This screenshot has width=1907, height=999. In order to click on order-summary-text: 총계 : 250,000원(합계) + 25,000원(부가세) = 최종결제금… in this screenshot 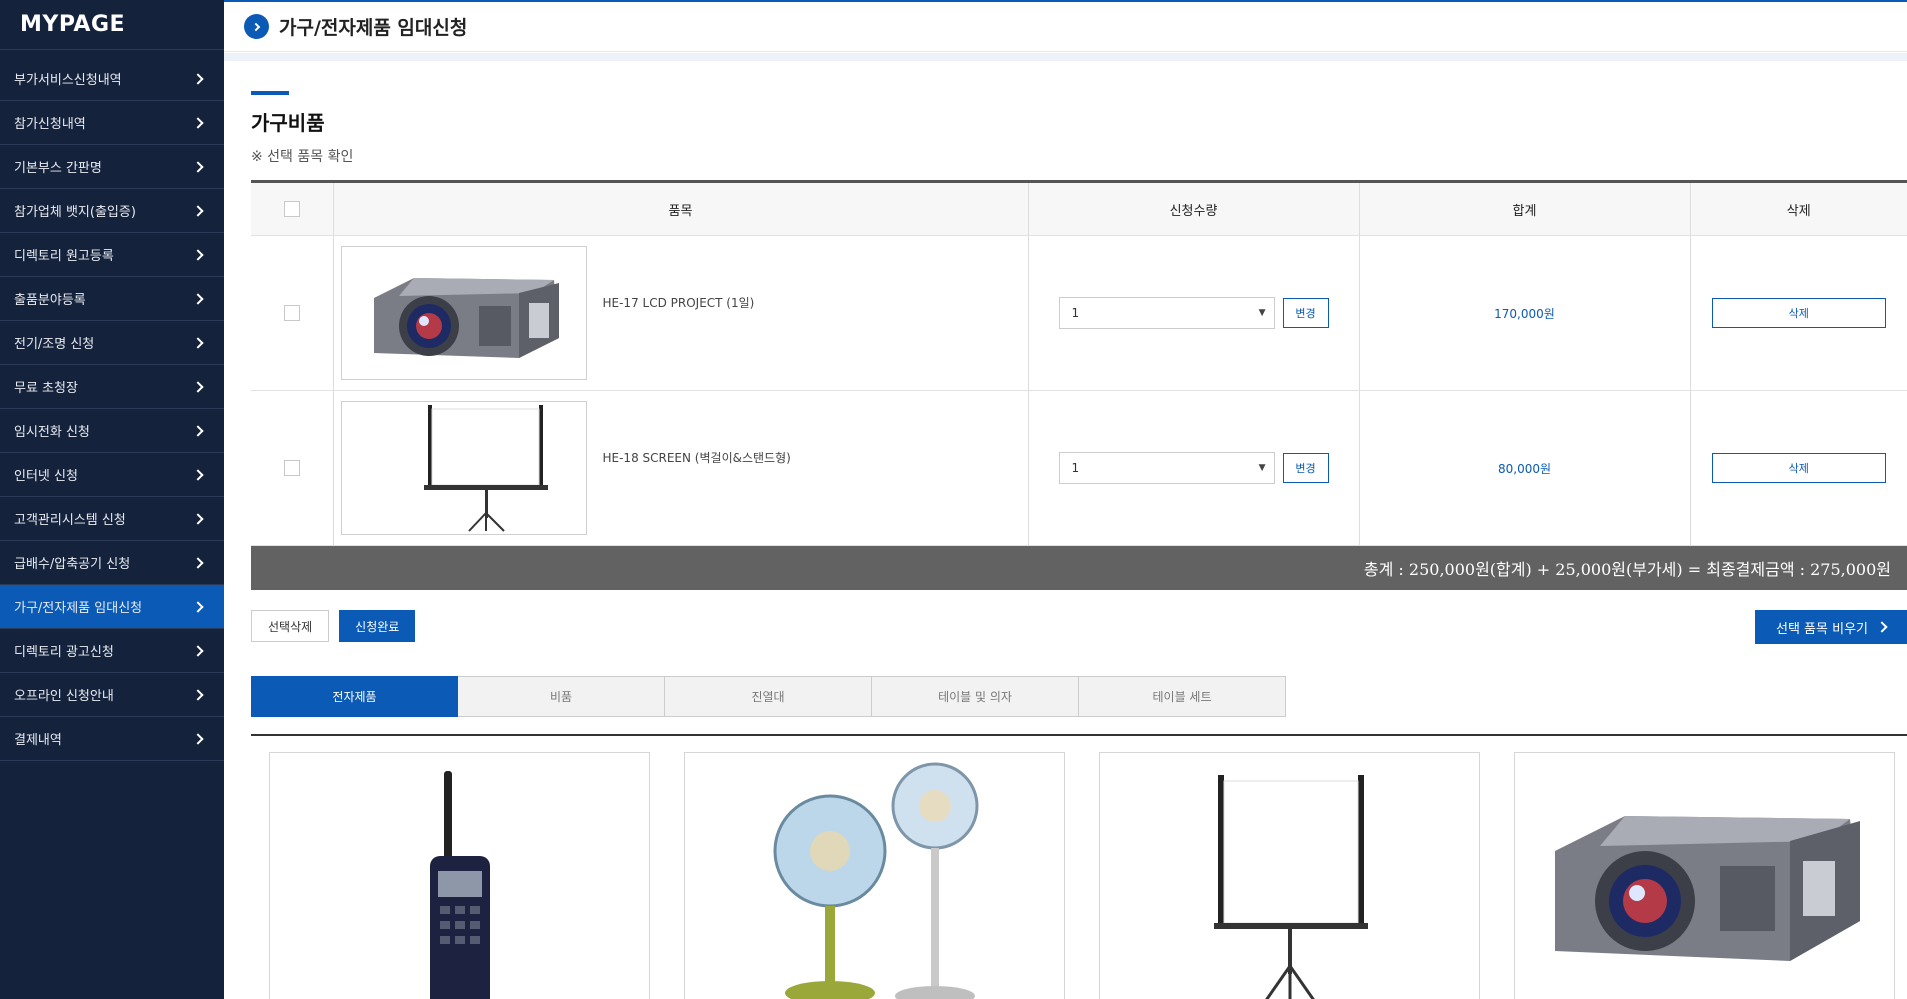, I will do `click(1627, 569)`.